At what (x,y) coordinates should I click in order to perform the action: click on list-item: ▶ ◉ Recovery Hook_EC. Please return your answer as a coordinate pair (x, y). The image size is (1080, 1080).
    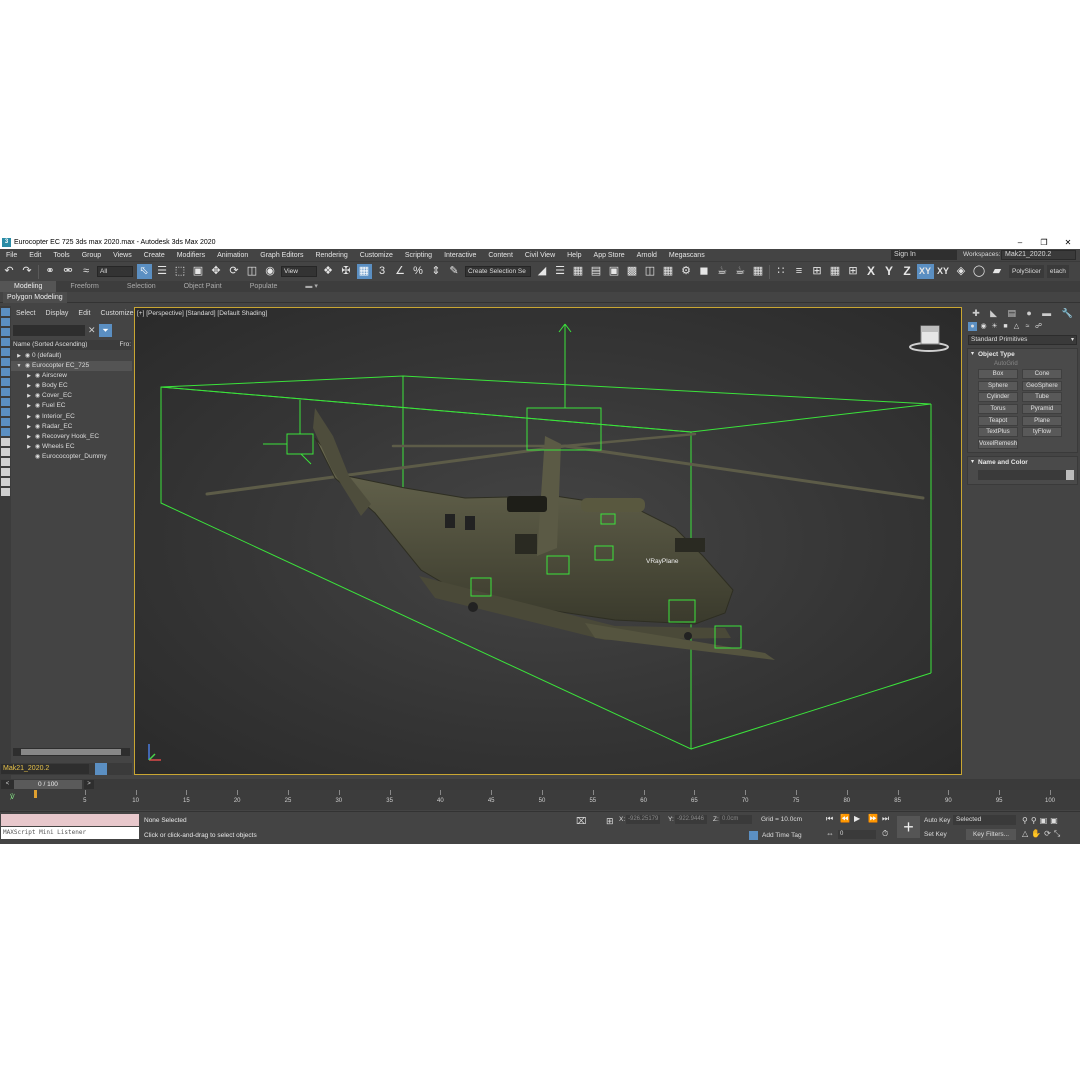
    Looking at the image, I should click on (71, 437).